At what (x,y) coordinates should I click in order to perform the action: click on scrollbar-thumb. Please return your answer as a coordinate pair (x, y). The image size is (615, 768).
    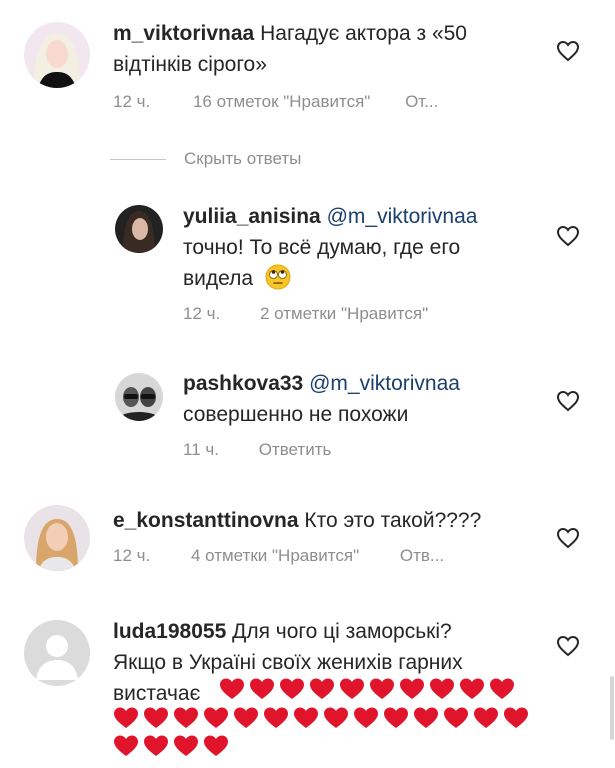
    Looking at the image, I should click on (612, 708).